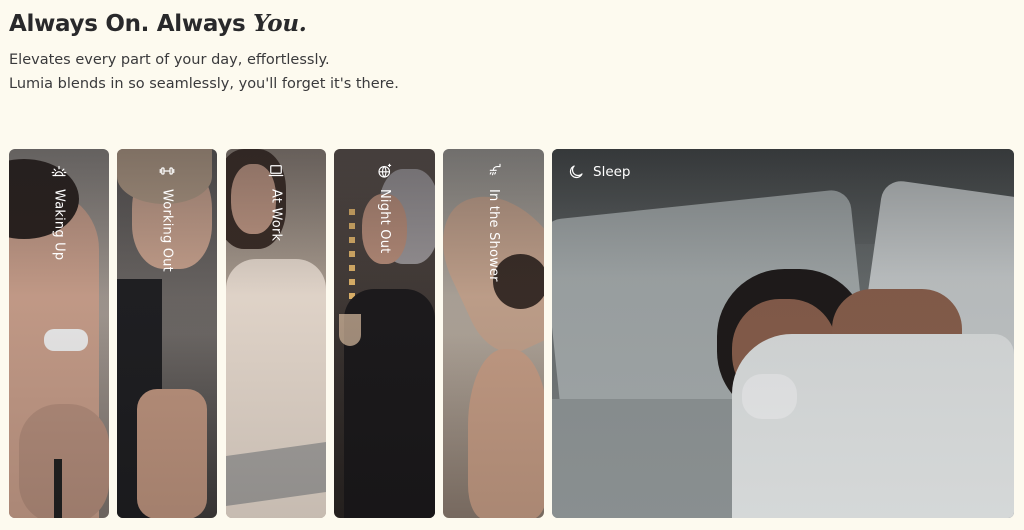  Describe the element at coordinates (276, 171) in the screenshot. I see `laptop-icon` at that location.